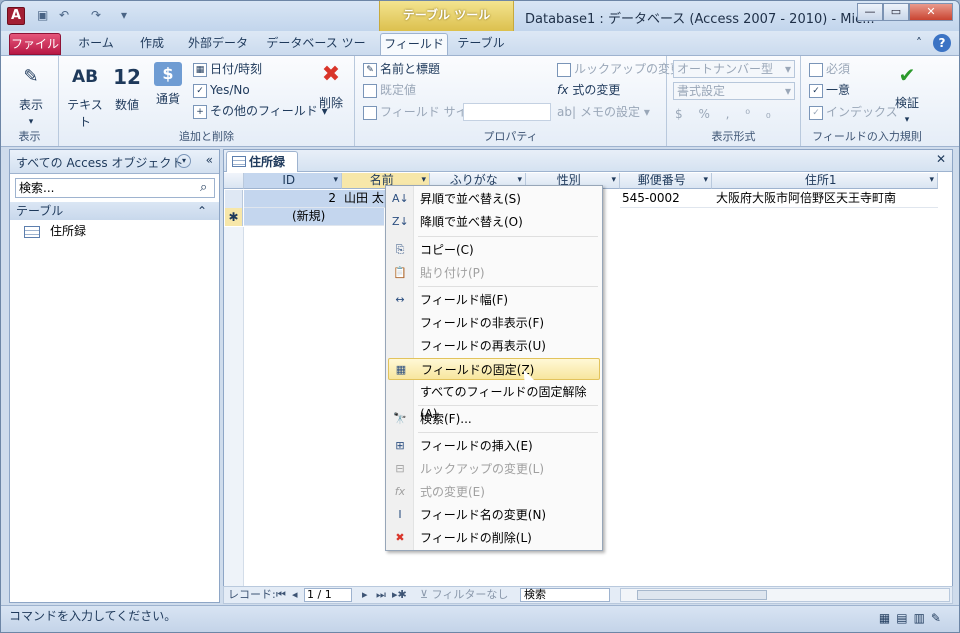 This screenshot has width=960, height=633. What do you see at coordinates (619, 69) in the screenshot?
I see `lookup-modify-button: ルックアップの変更` at bounding box center [619, 69].